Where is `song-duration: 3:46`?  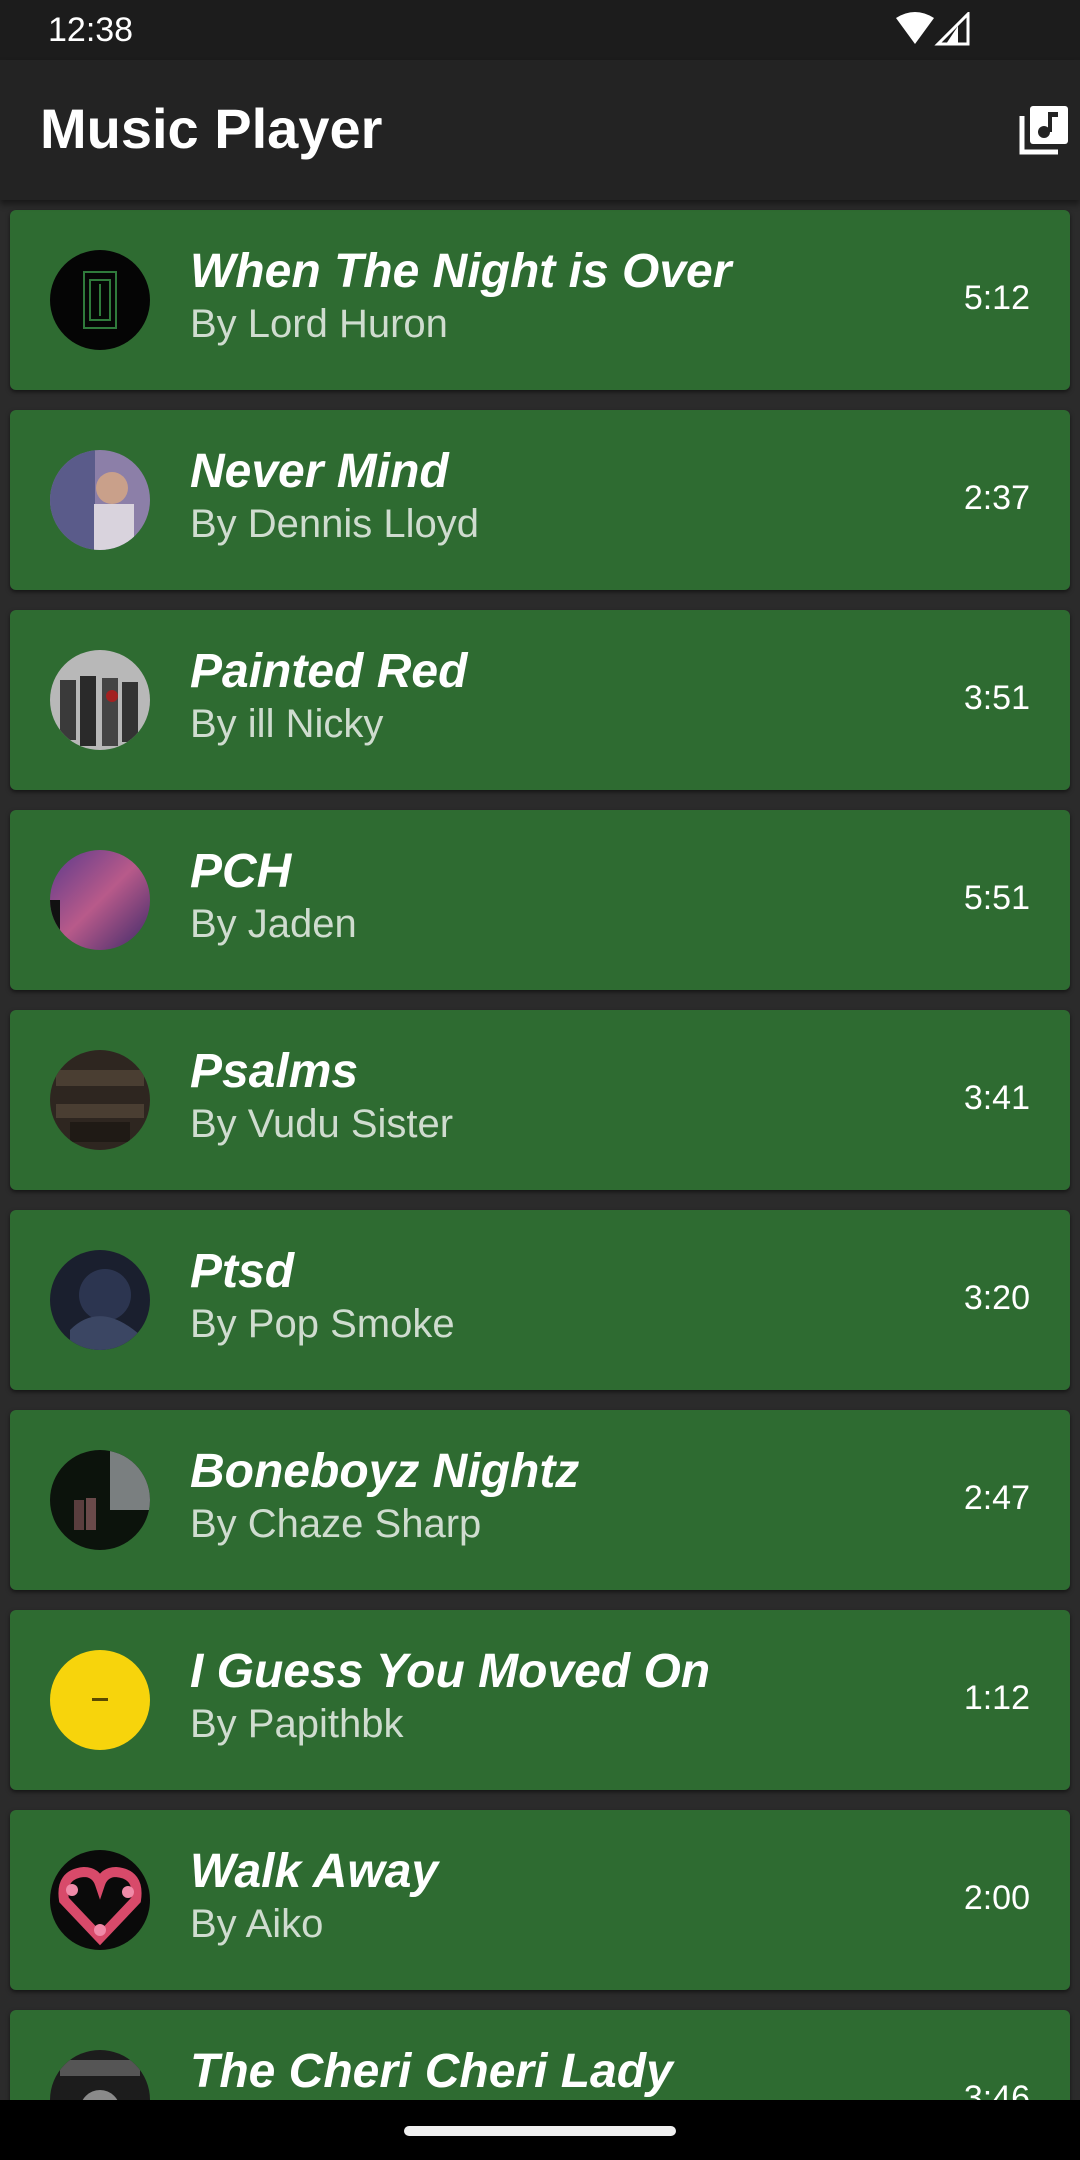
song-duration: 3:46 is located at coordinates (996, 2089).